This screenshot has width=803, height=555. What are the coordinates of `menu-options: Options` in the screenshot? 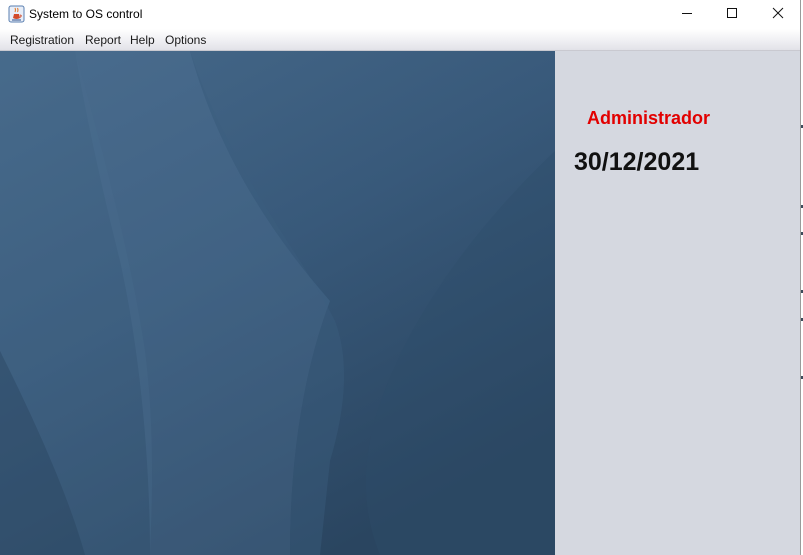 It's located at (185, 40).